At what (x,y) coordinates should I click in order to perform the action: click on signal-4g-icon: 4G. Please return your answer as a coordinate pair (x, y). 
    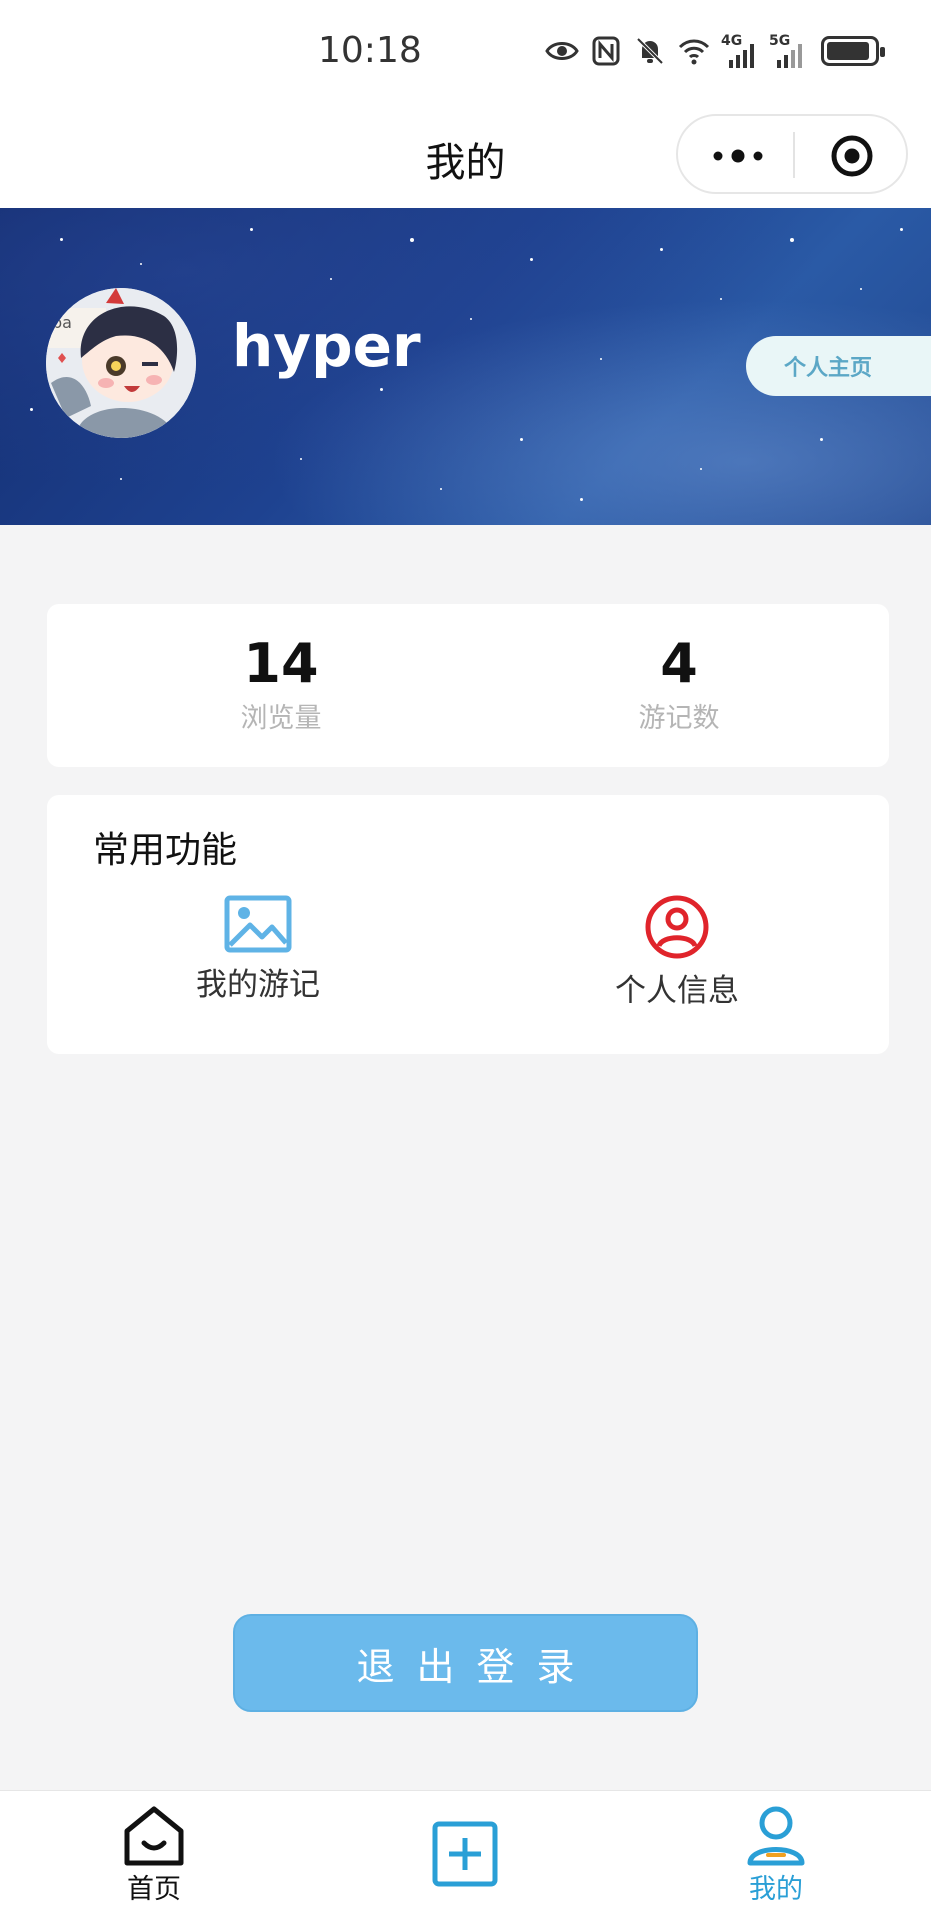
    Looking at the image, I should click on (740, 51).